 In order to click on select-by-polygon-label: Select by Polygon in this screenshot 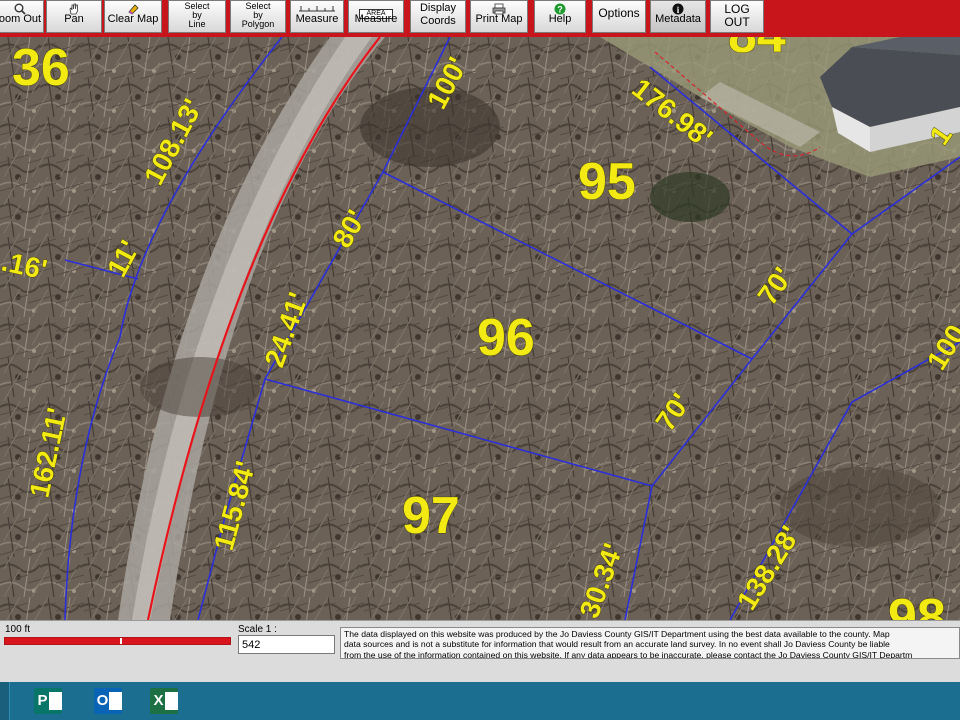, I will do `click(258, 15)`.